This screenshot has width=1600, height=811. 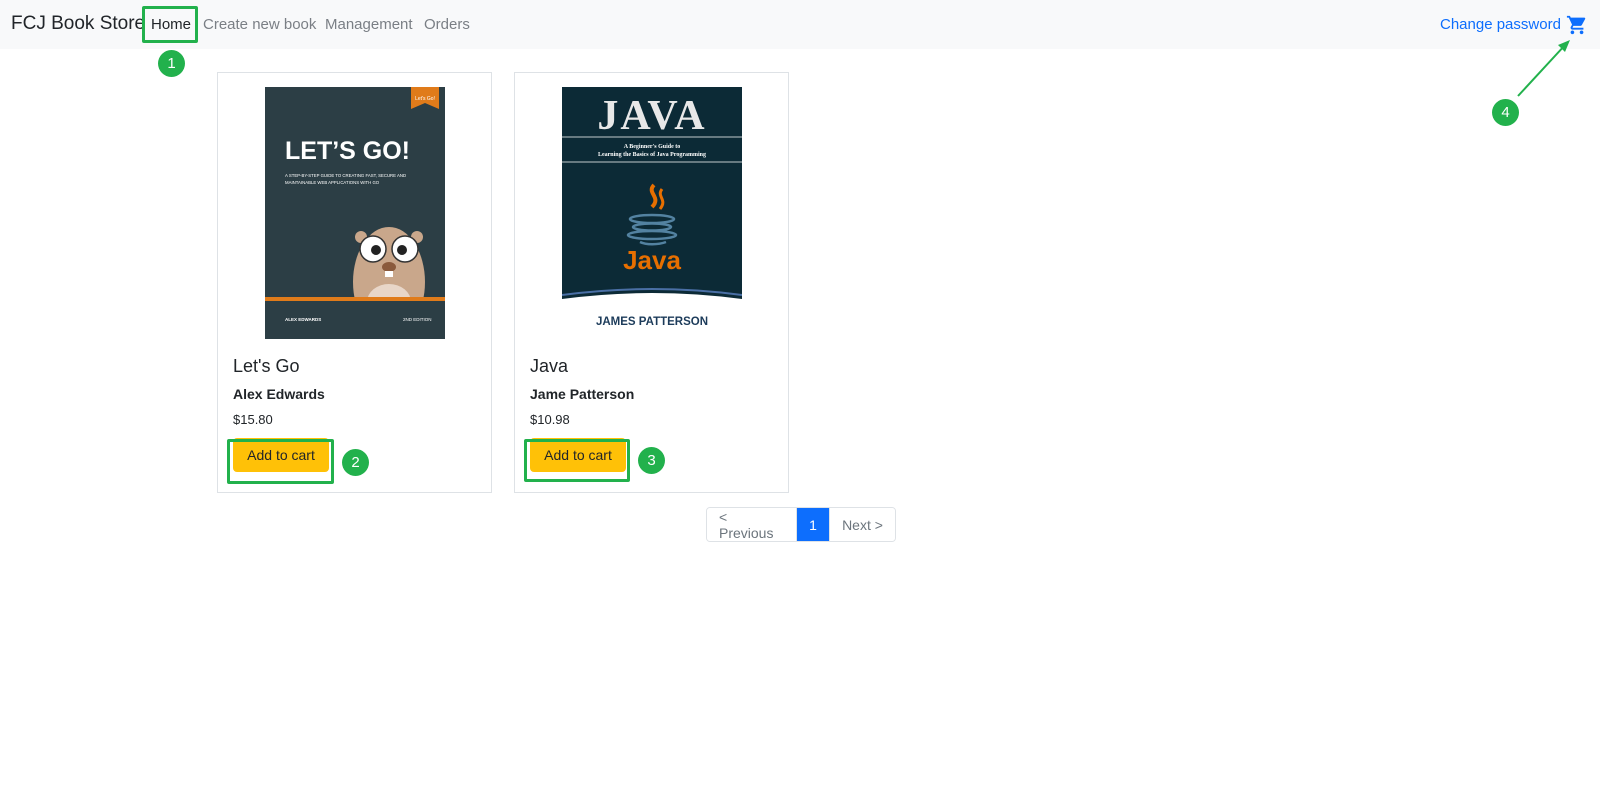 I want to click on annotation-badge-3: 3, so click(x=651, y=460).